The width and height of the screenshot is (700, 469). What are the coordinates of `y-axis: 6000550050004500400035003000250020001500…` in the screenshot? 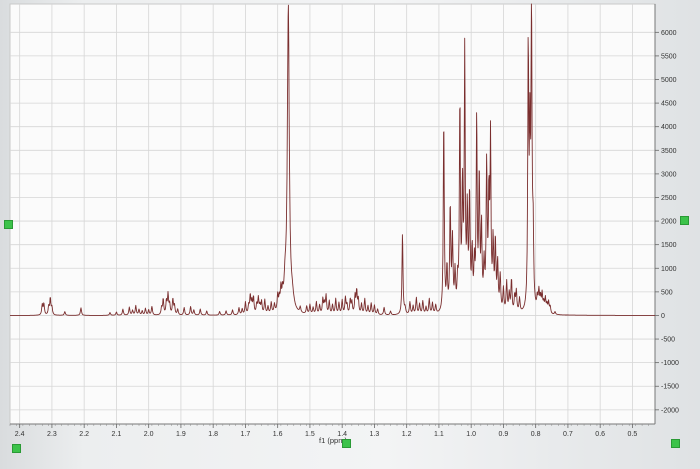 It's located at (666, 214).